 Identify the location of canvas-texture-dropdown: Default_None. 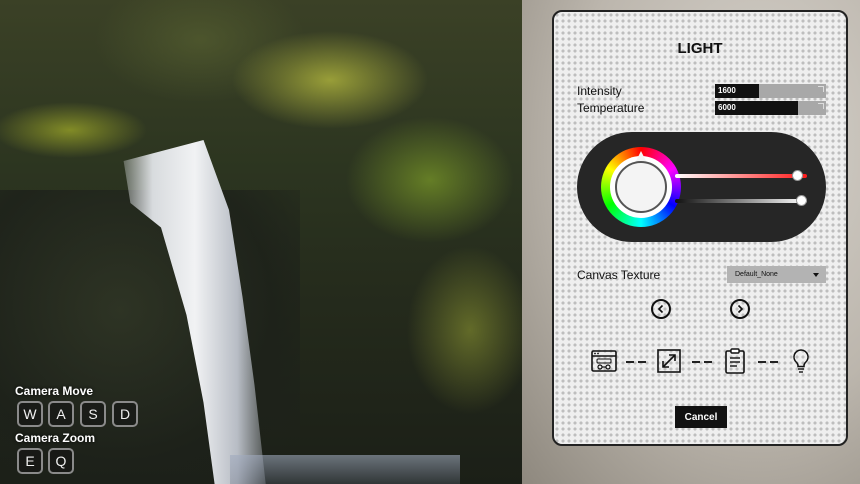
(776, 274).